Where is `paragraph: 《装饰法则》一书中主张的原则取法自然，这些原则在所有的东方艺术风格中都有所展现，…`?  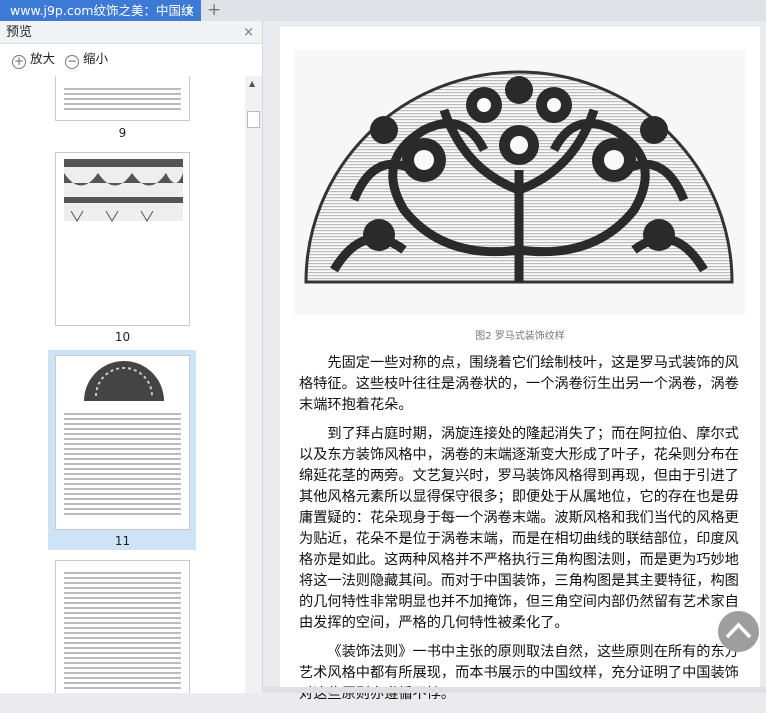 paragraph: 《装饰法则》一书中主张的原则取法自然，这些原则在所有的东方艺术风格中都有所展现，… is located at coordinates (519, 673).